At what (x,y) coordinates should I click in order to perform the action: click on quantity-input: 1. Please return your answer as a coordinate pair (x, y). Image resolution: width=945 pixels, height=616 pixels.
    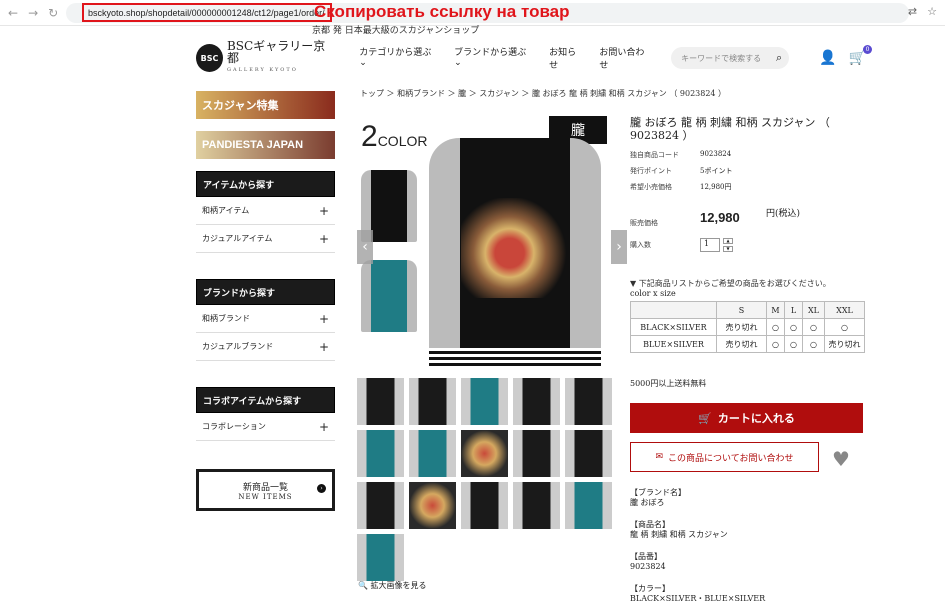
    Looking at the image, I should click on (710, 245).